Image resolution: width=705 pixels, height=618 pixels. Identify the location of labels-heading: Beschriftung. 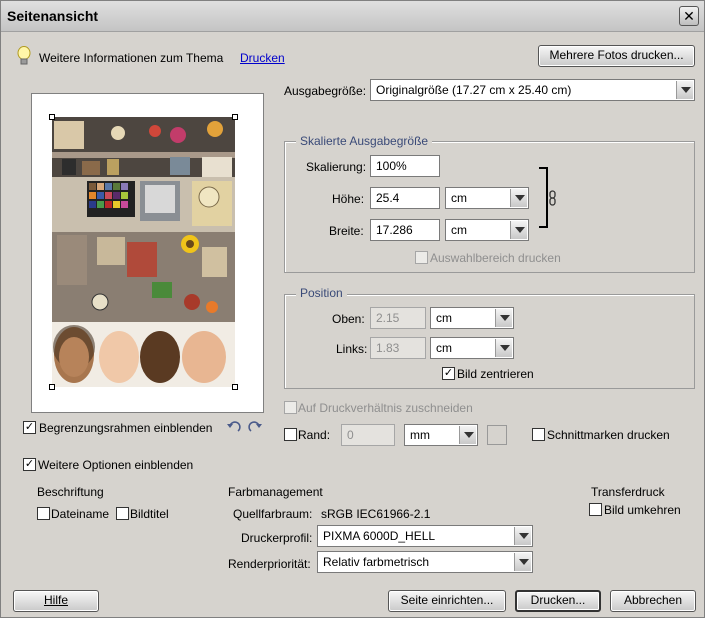
(70, 492).